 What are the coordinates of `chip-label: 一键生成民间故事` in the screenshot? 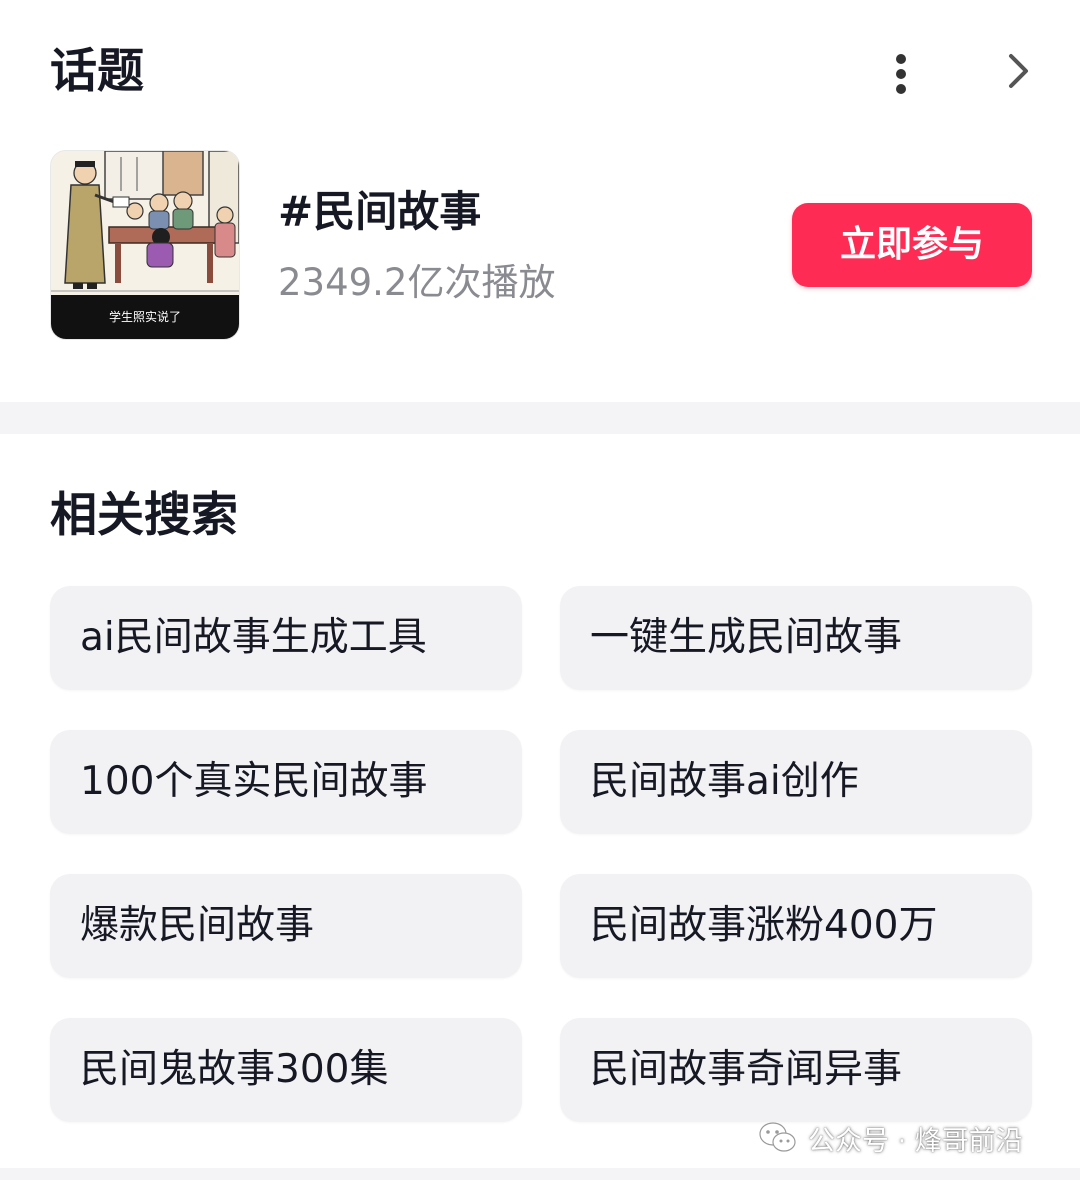 It's located at (746, 637).